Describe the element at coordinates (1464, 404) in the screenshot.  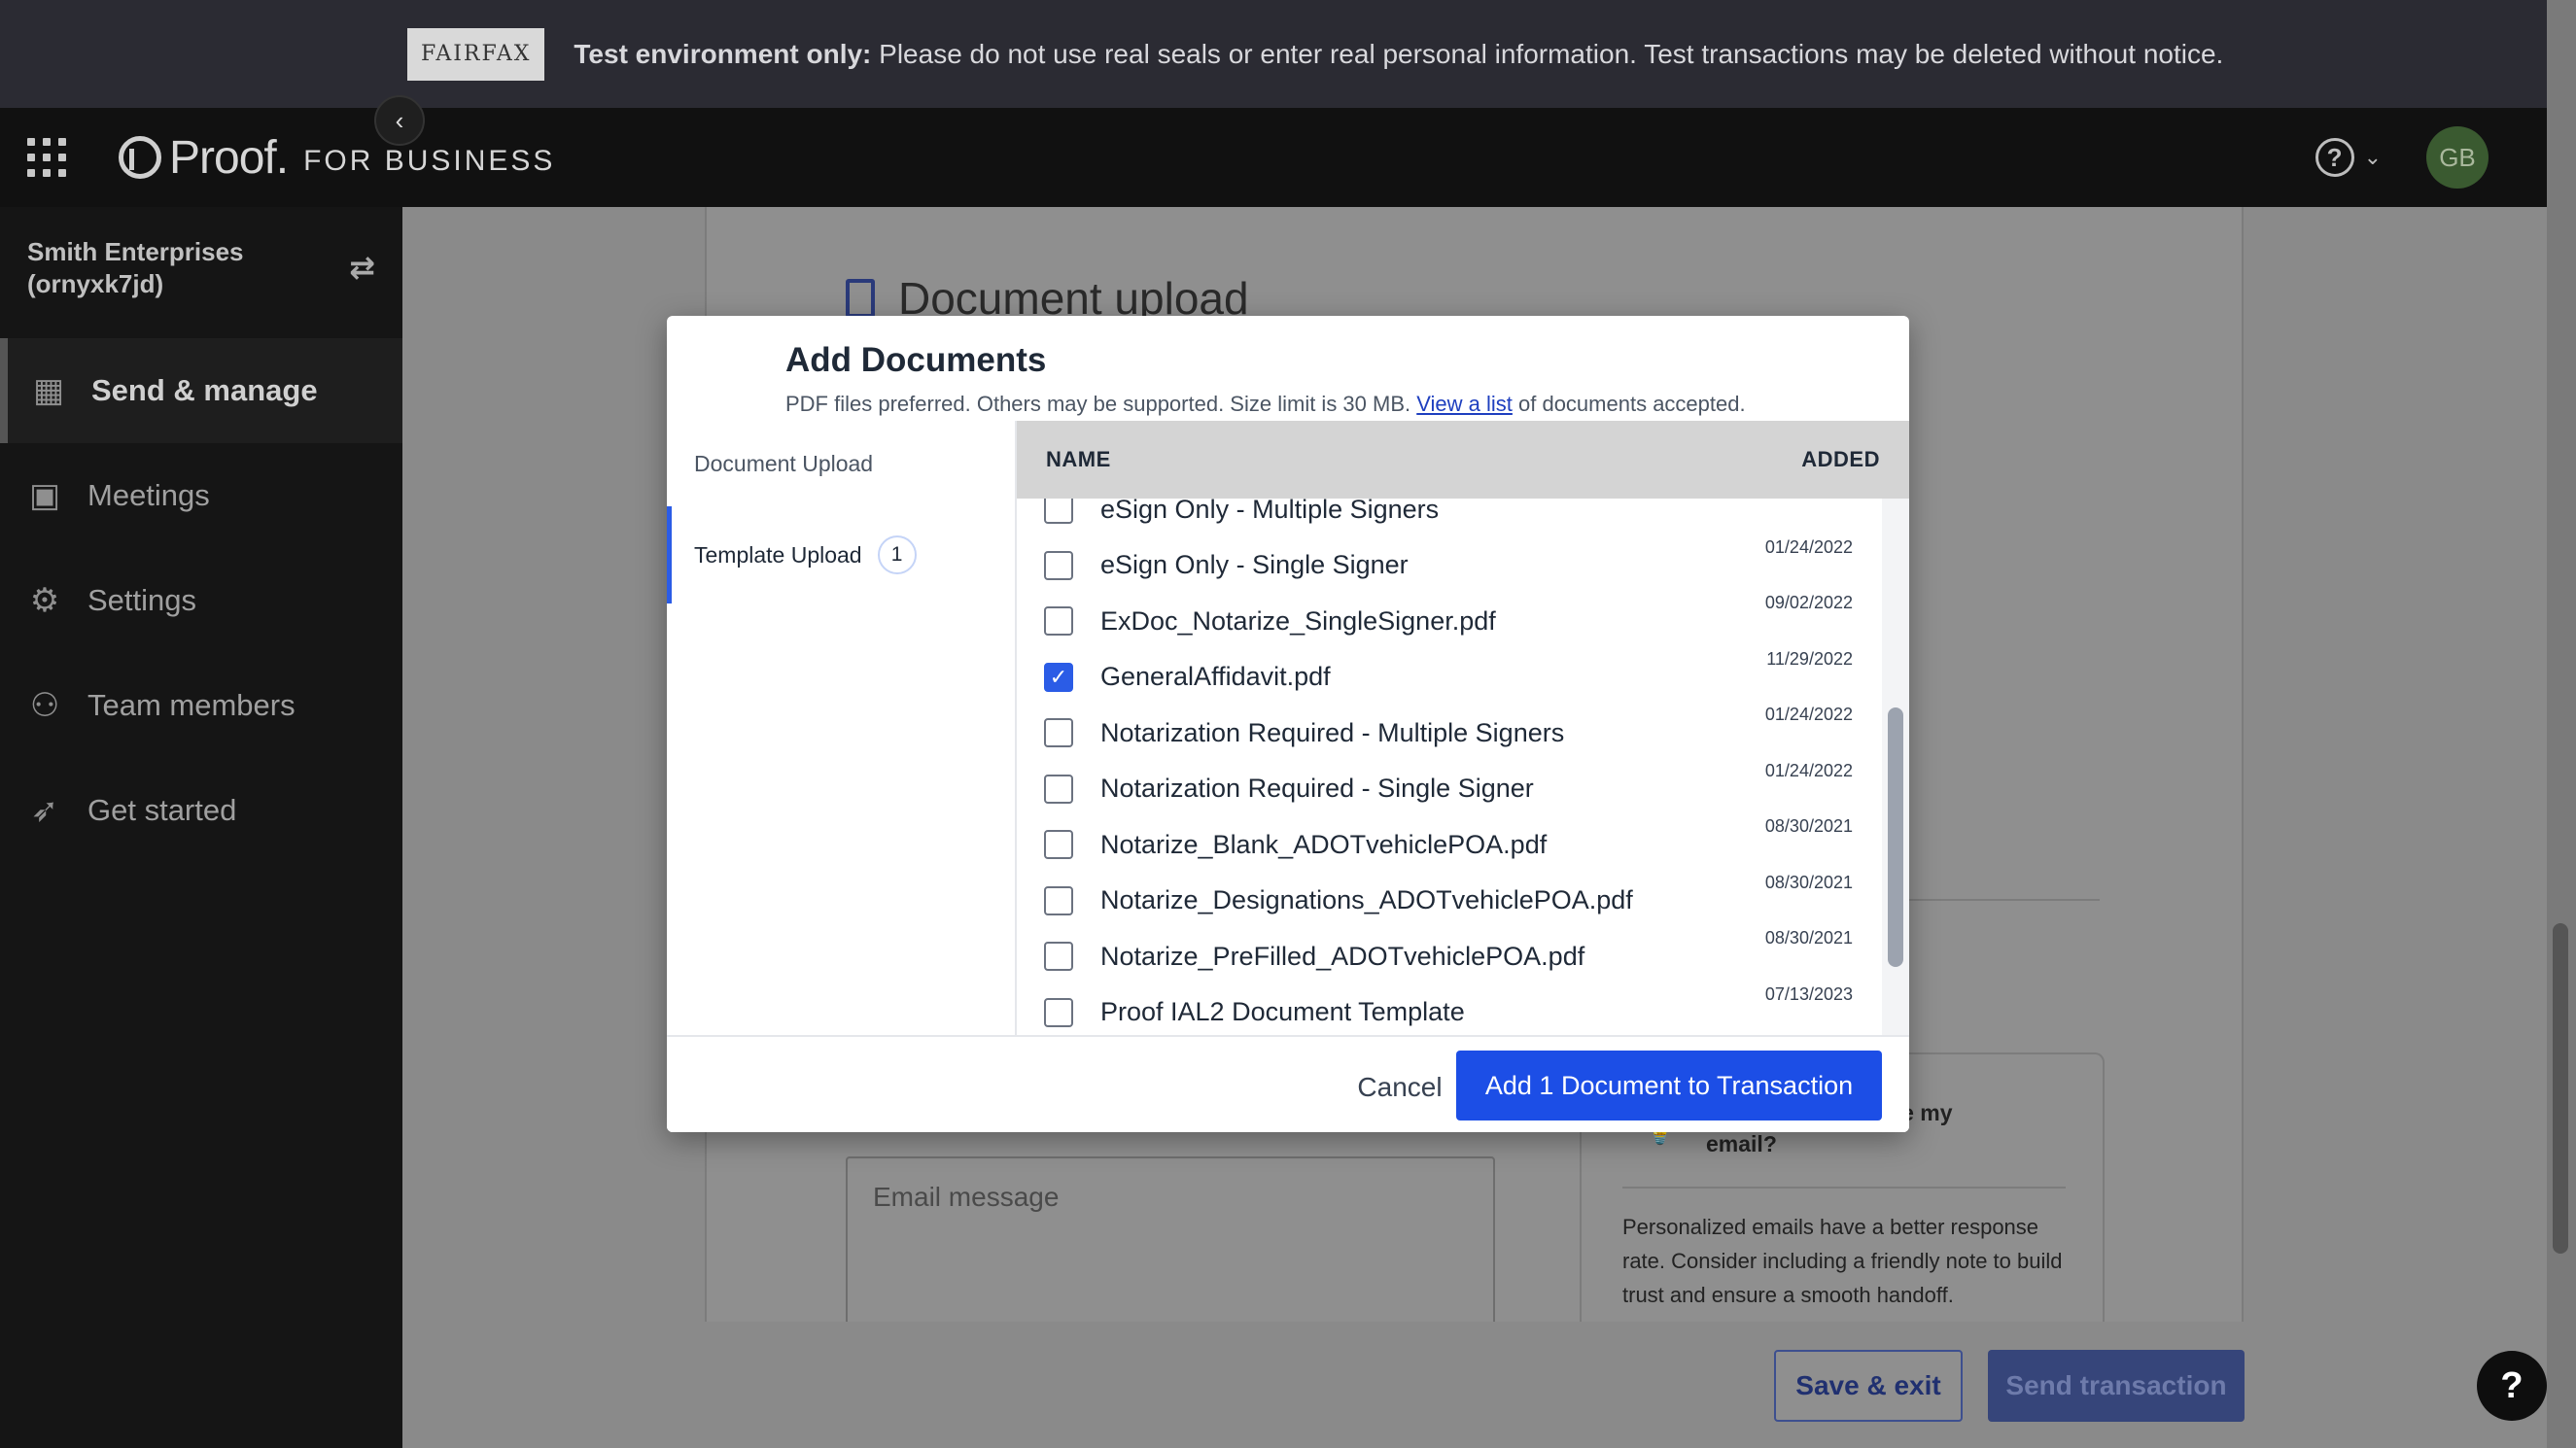
I see `view-list-link: View a list` at that location.